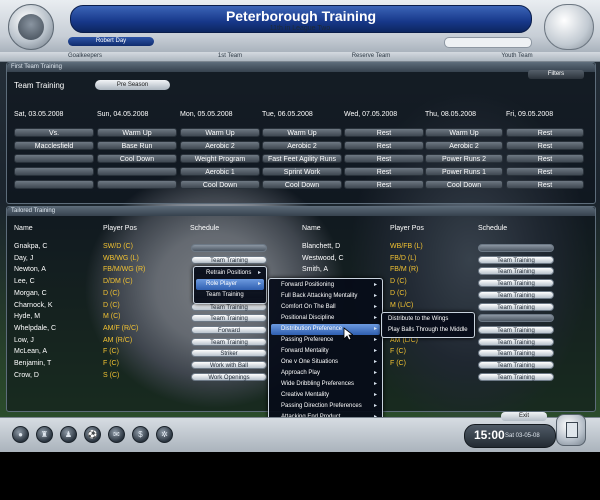 Image resolution: width=600 pixels, height=500 pixels. Describe the element at coordinates (229, 353) in the screenshot. I see `schedule-dropdown: Striker` at that location.